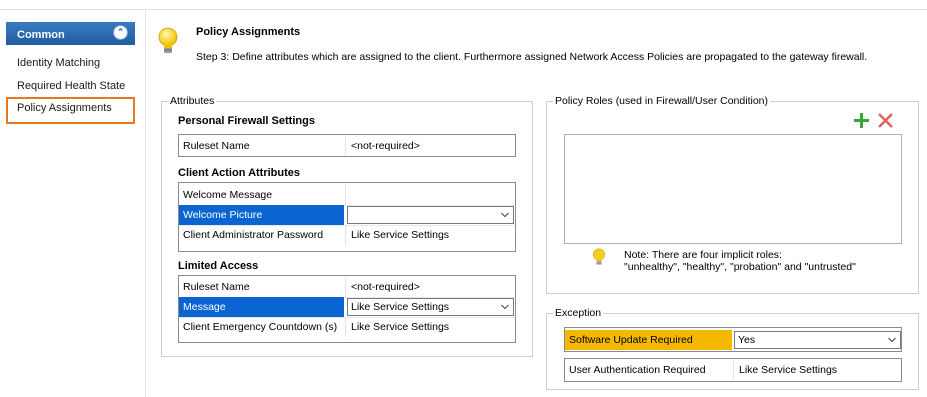 The height and width of the screenshot is (397, 927). I want to click on delete-icon, so click(885, 120).